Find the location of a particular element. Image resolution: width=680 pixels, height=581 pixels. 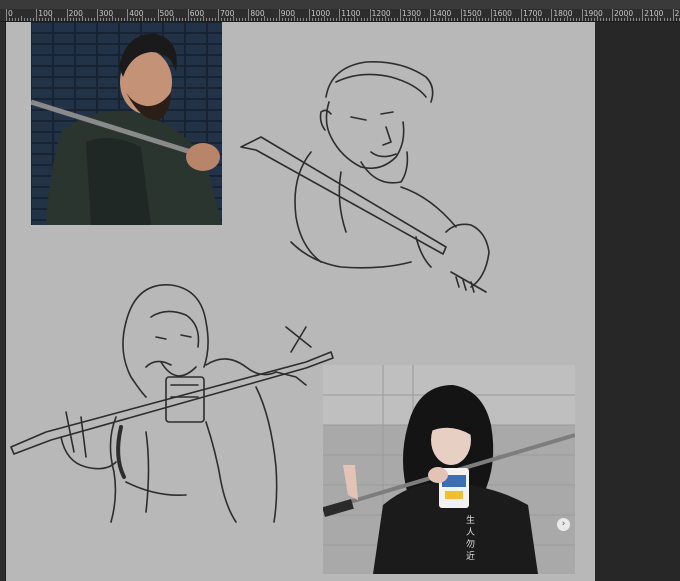

reference-photo-man is located at coordinates (126, 123).